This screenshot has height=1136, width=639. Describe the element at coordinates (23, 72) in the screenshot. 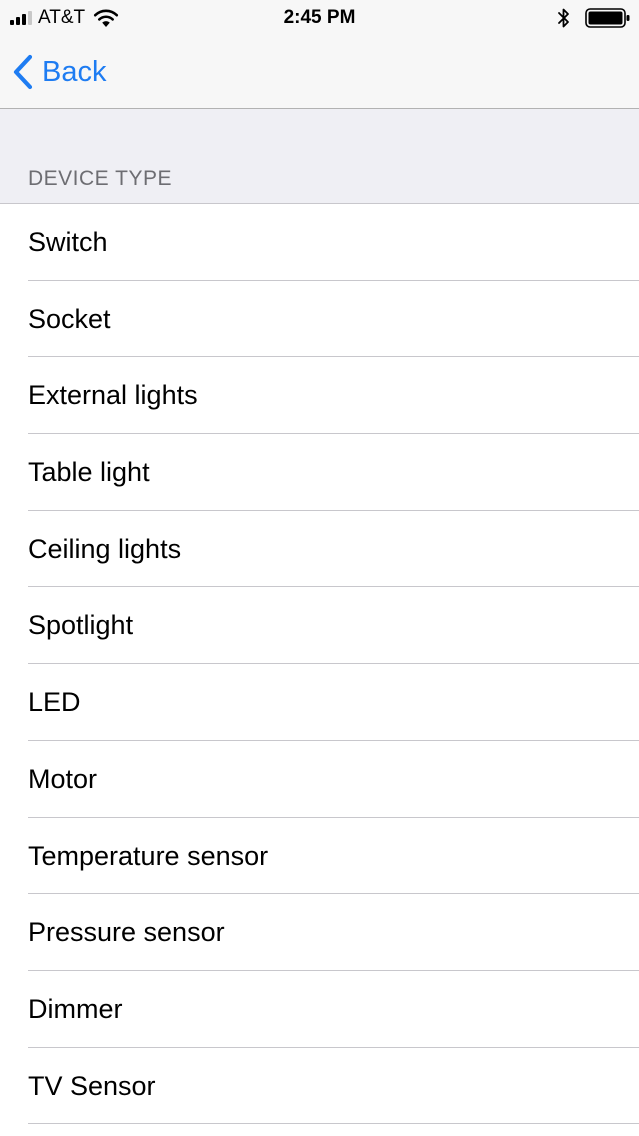

I see `chevron-left-icon` at that location.